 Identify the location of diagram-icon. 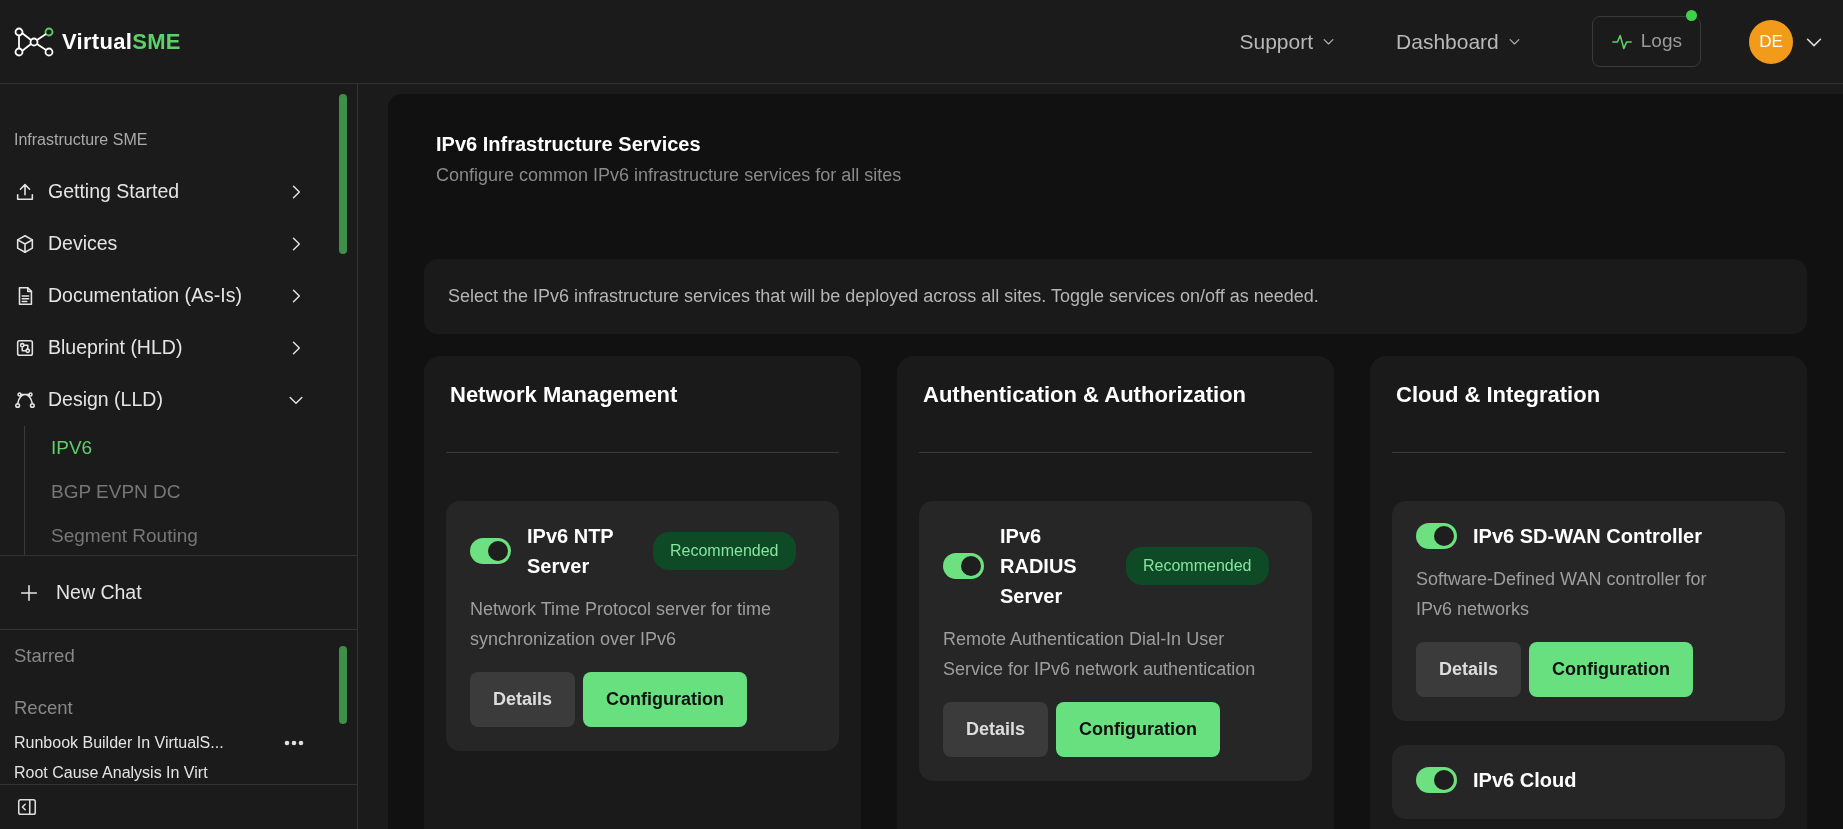
(25, 348).